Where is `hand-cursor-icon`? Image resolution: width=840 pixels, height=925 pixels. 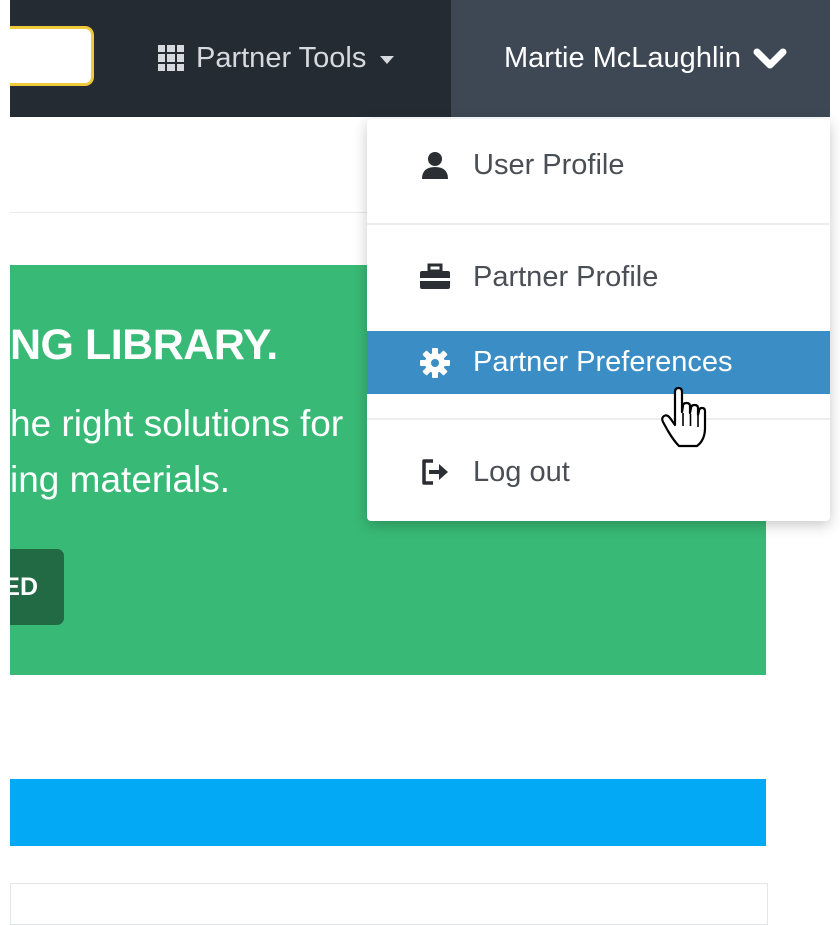 hand-cursor-icon is located at coordinates (684, 417).